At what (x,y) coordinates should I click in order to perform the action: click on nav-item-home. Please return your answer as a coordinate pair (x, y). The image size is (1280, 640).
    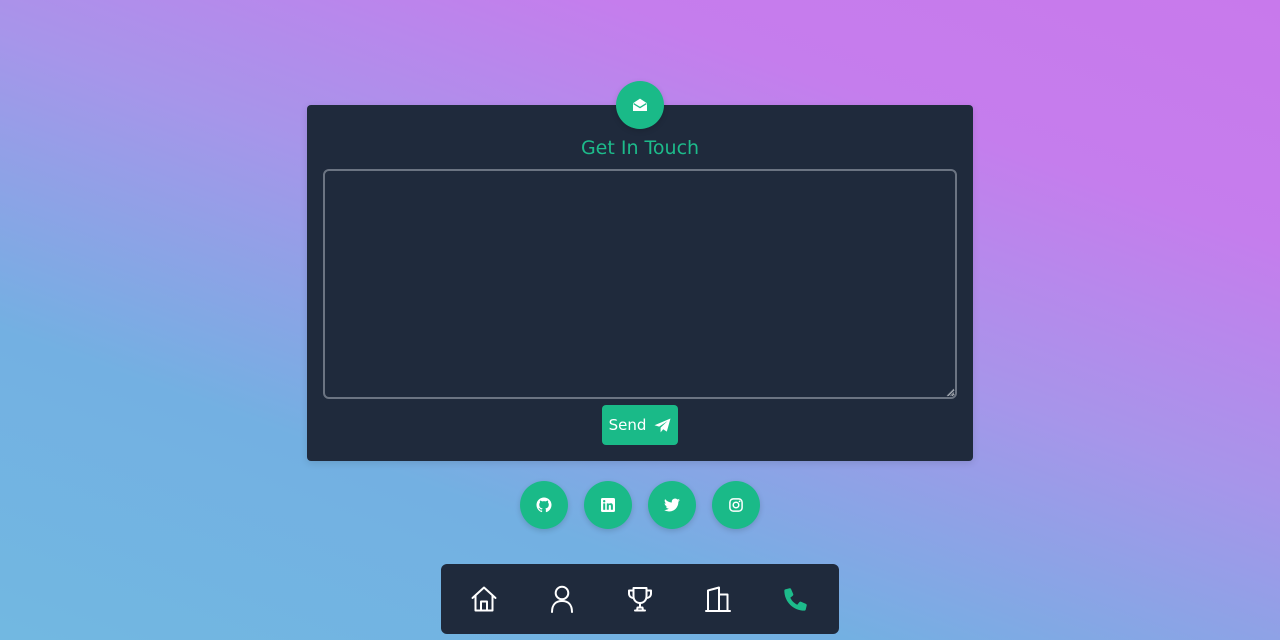
    Looking at the image, I should click on (484, 599).